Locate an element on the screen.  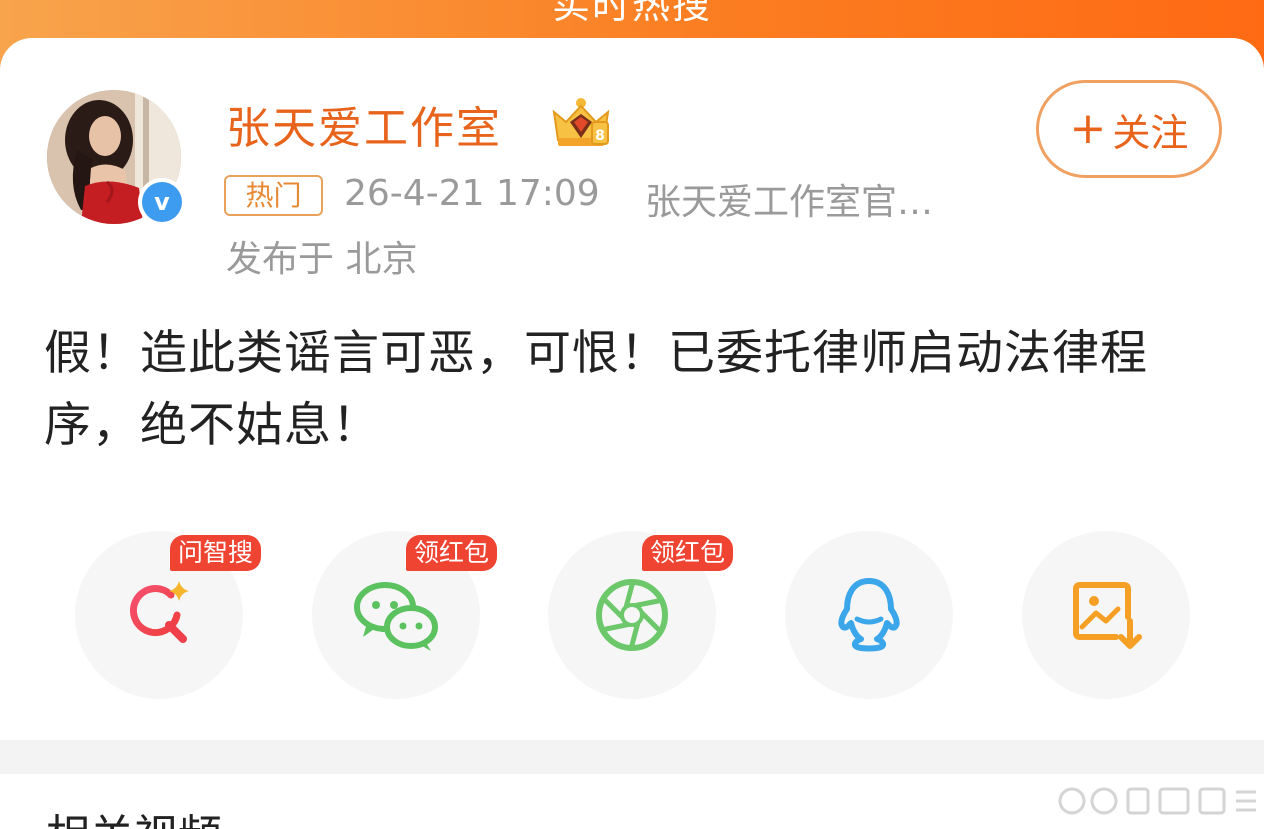
post-time: 26-4-21 17:09 is located at coordinates (472, 193).